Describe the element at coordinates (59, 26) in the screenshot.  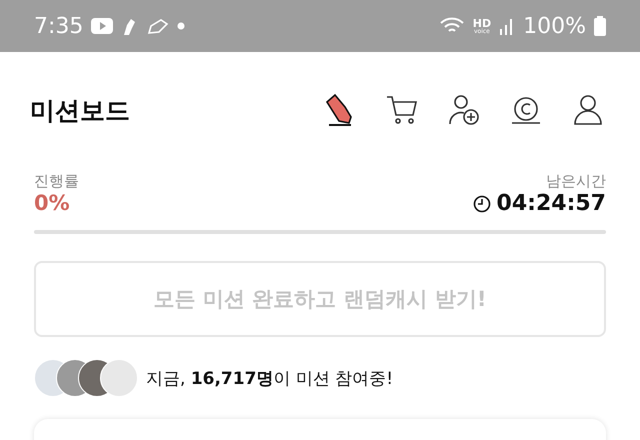
I see `clock-time: 7:35` at that location.